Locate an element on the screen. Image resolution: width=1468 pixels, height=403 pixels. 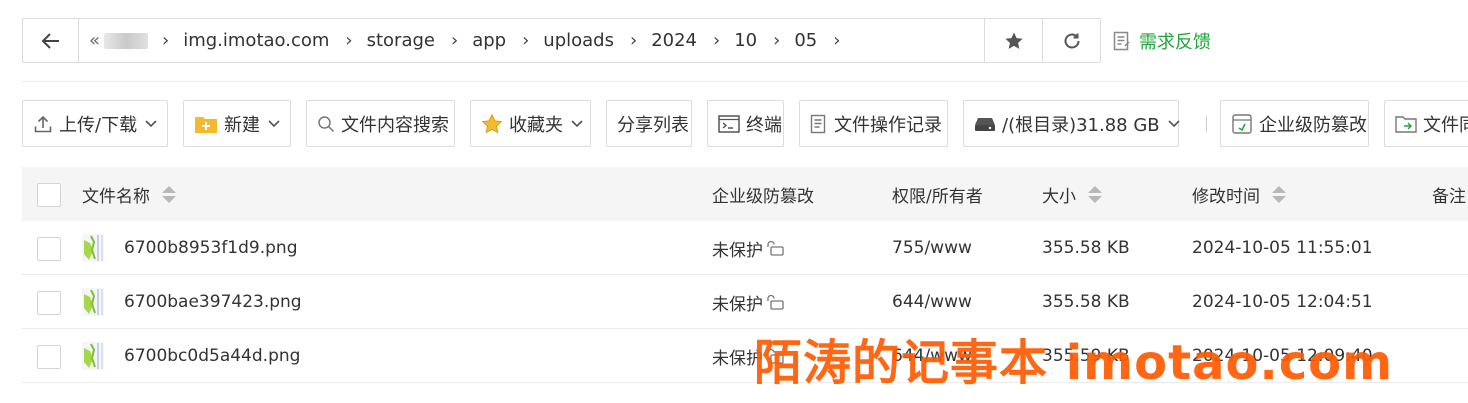
mtime-value: 2024-10-05 11:55:01 is located at coordinates (1282, 248).